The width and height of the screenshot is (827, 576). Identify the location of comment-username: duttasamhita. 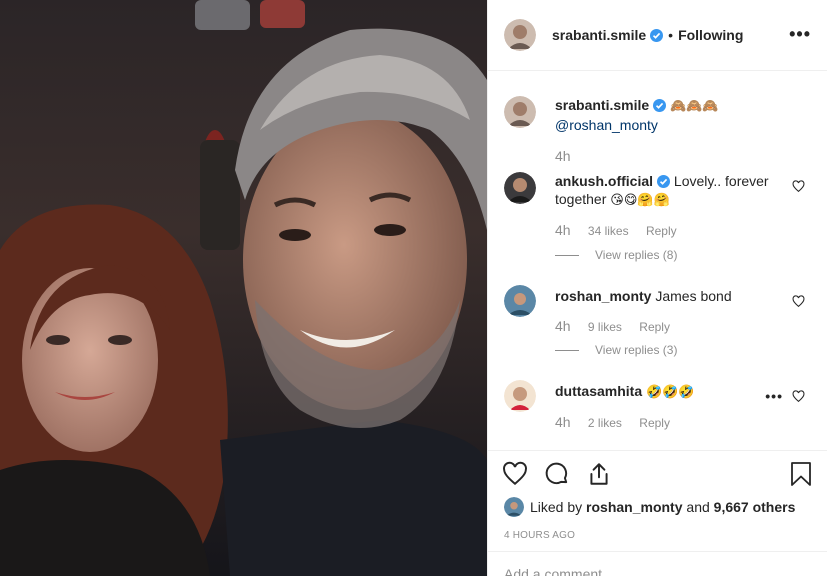
(598, 391).